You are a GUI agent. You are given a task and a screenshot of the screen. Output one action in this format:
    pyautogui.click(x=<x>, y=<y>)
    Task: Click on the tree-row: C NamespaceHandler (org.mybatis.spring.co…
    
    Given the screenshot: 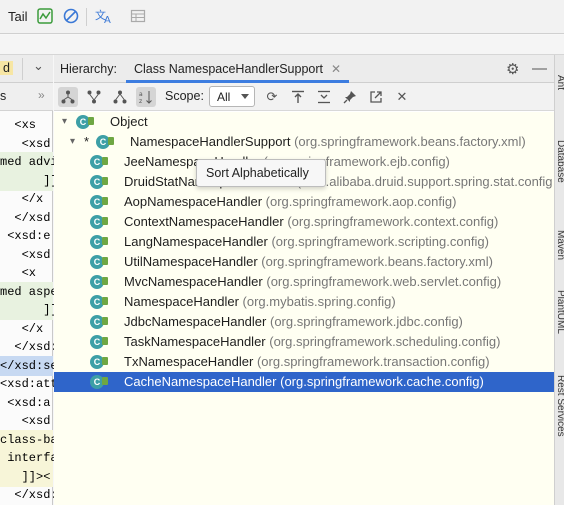 What is the action you would take?
    pyautogui.click(x=304, y=302)
    